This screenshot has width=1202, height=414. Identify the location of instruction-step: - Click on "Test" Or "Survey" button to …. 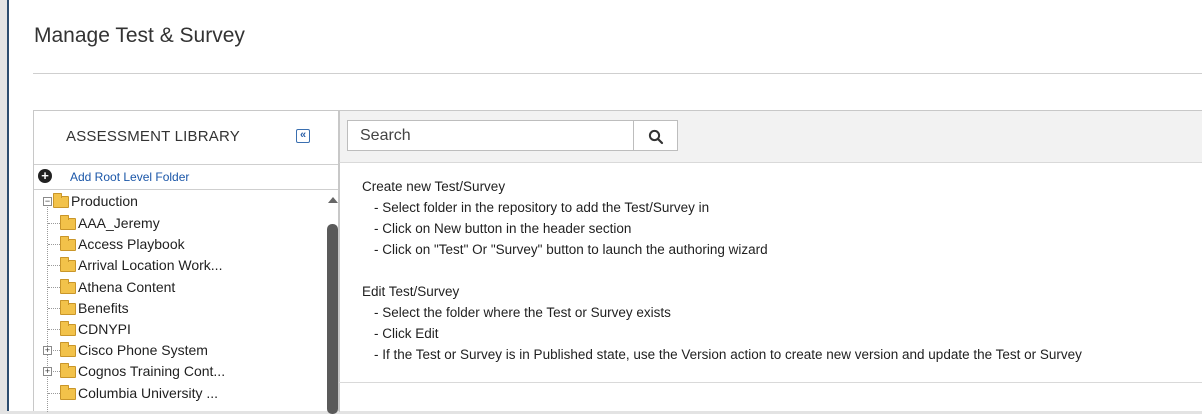
(571, 249).